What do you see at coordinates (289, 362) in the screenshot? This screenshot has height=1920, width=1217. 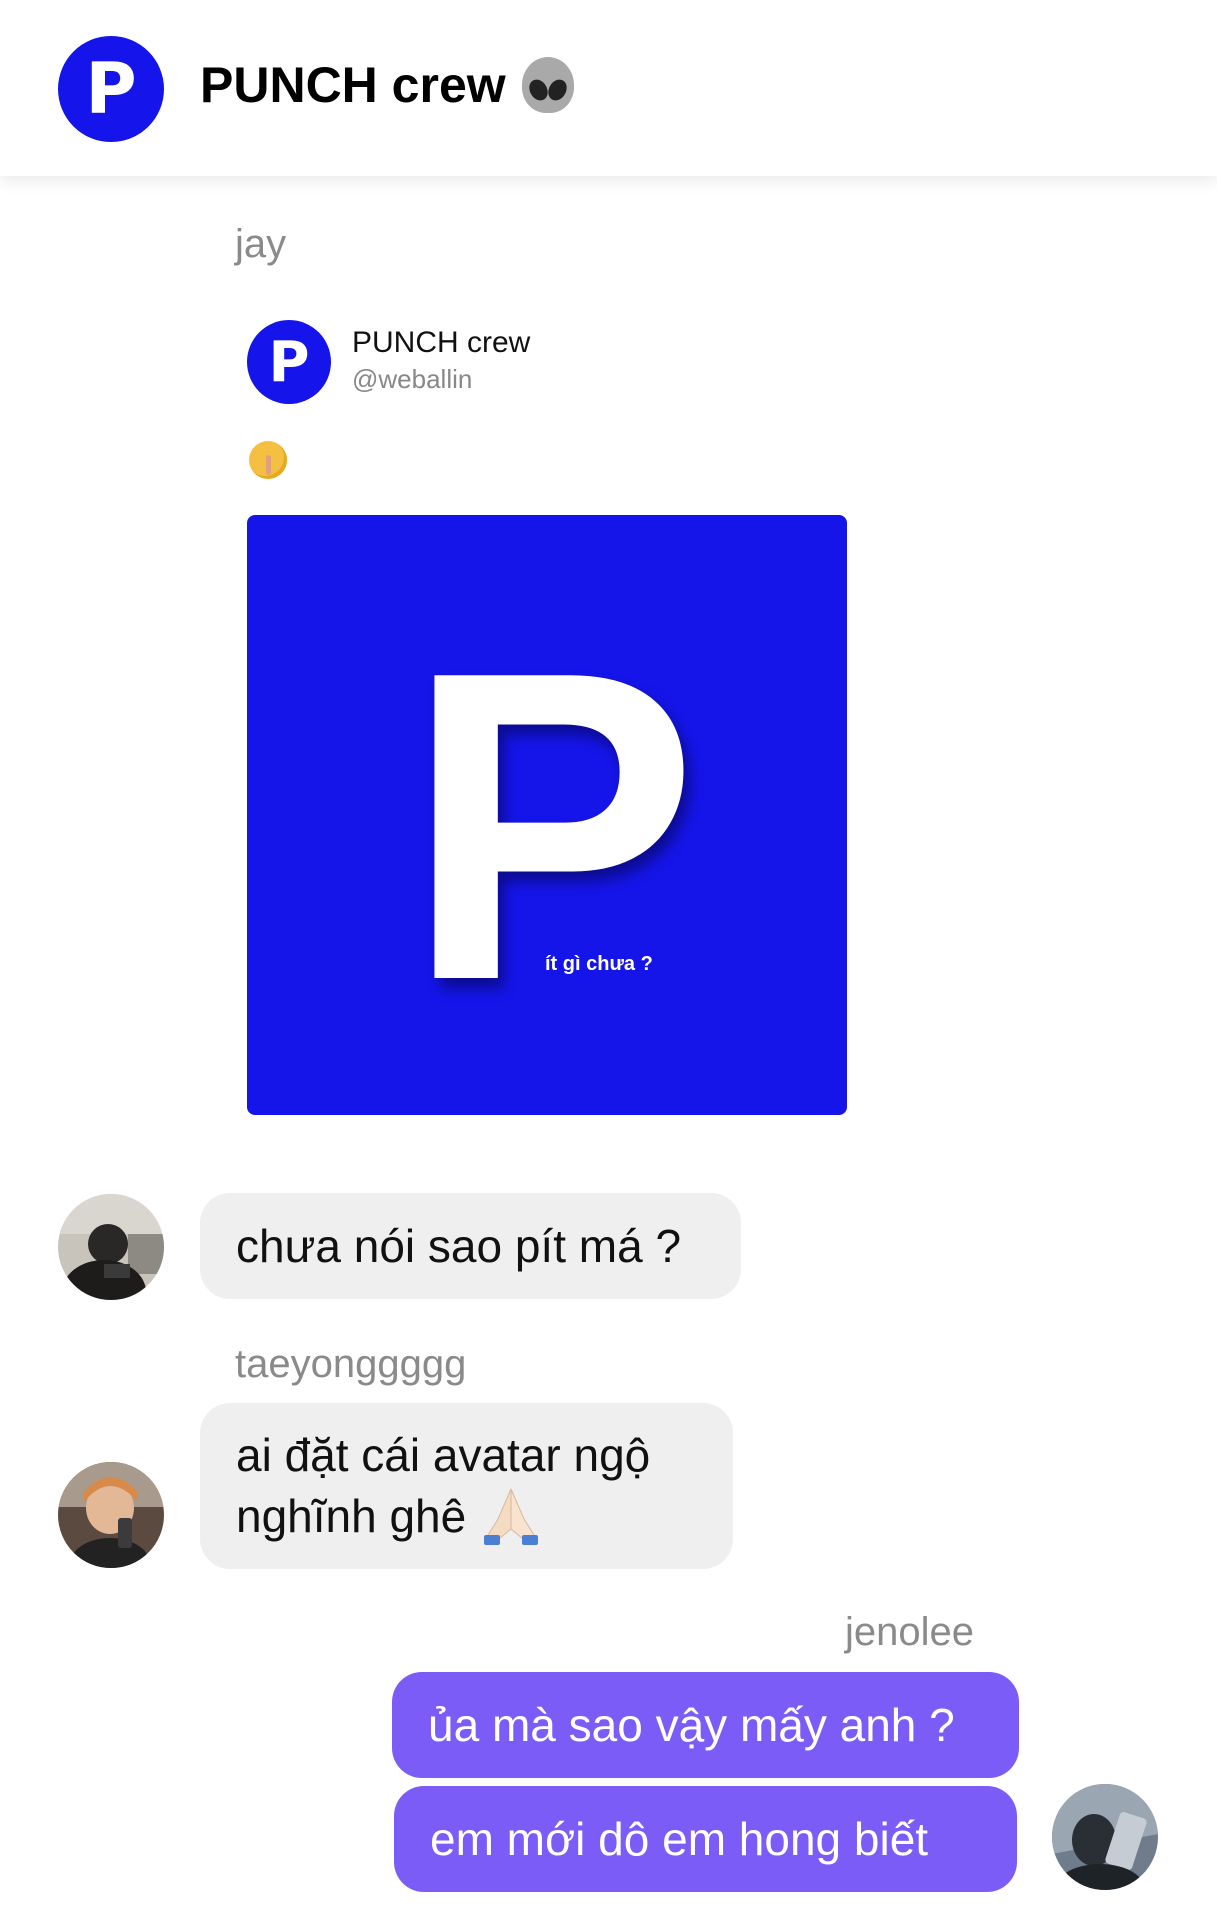 I see `post-author-avatar: P` at bounding box center [289, 362].